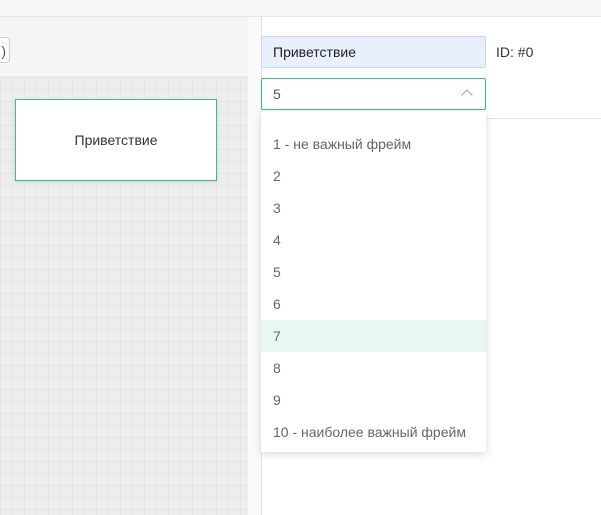 Image resolution: width=601 pixels, height=515 pixels. What do you see at coordinates (300, 8) in the screenshot?
I see `top-bar` at bounding box center [300, 8].